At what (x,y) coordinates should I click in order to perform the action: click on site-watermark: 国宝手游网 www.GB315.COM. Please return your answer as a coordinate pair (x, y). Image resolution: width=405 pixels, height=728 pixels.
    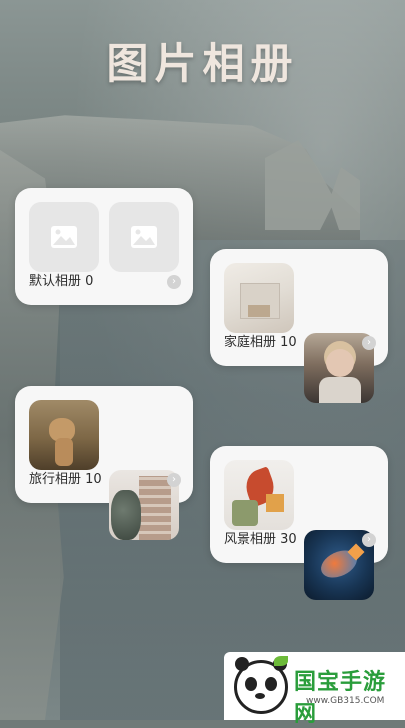
    Looking at the image, I should click on (314, 689).